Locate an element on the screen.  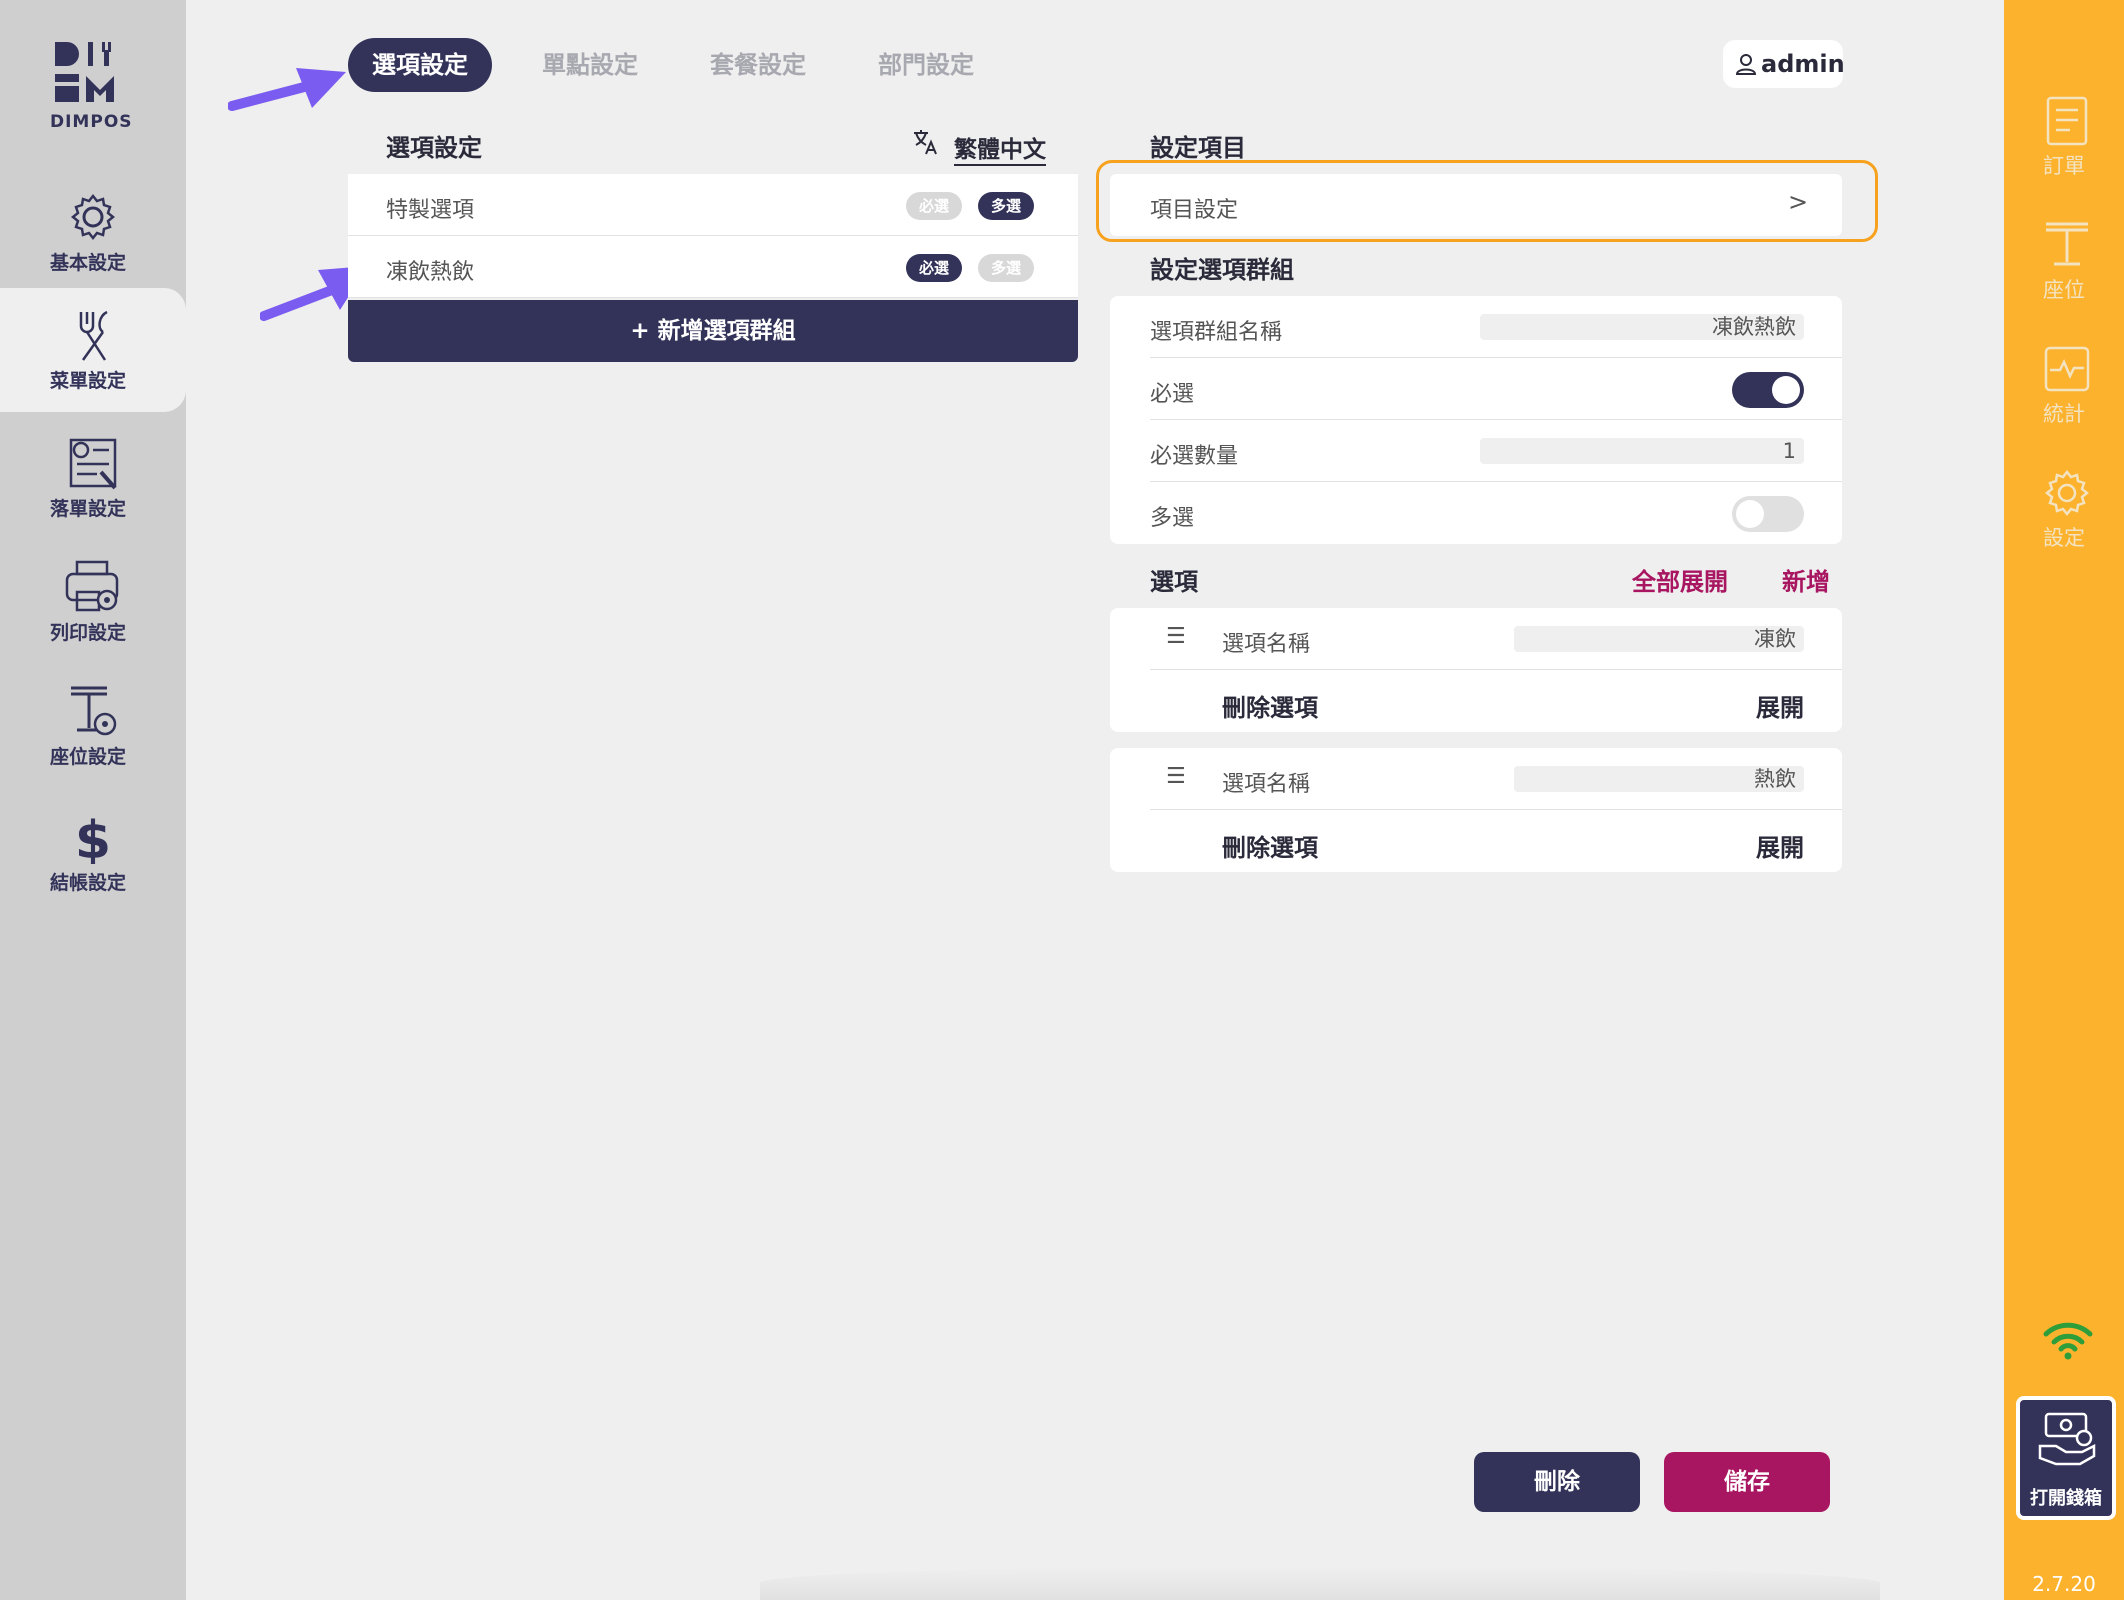
expand-all-button: 全部展開 is located at coordinates (1680, 579).